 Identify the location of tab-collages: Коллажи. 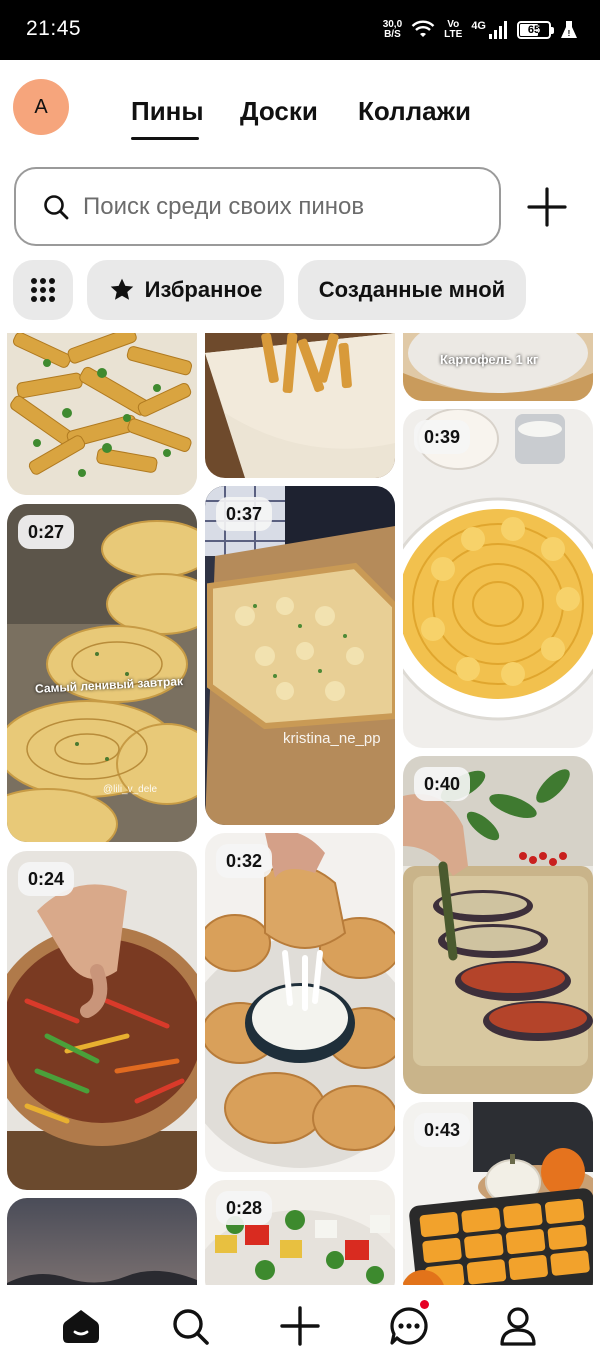
(414, 111).